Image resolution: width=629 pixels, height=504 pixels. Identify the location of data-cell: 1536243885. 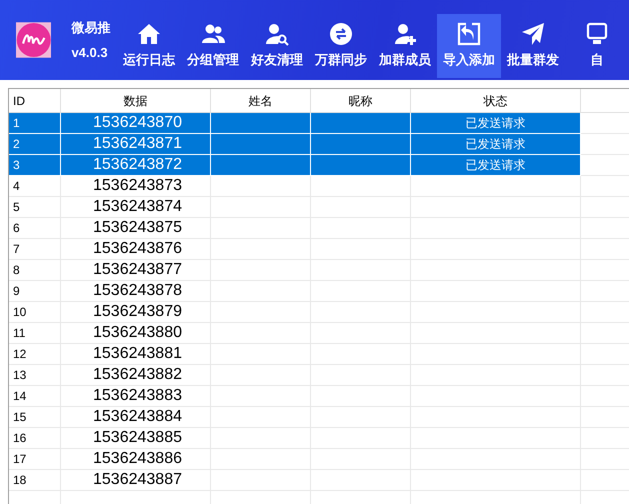
(136, 438).